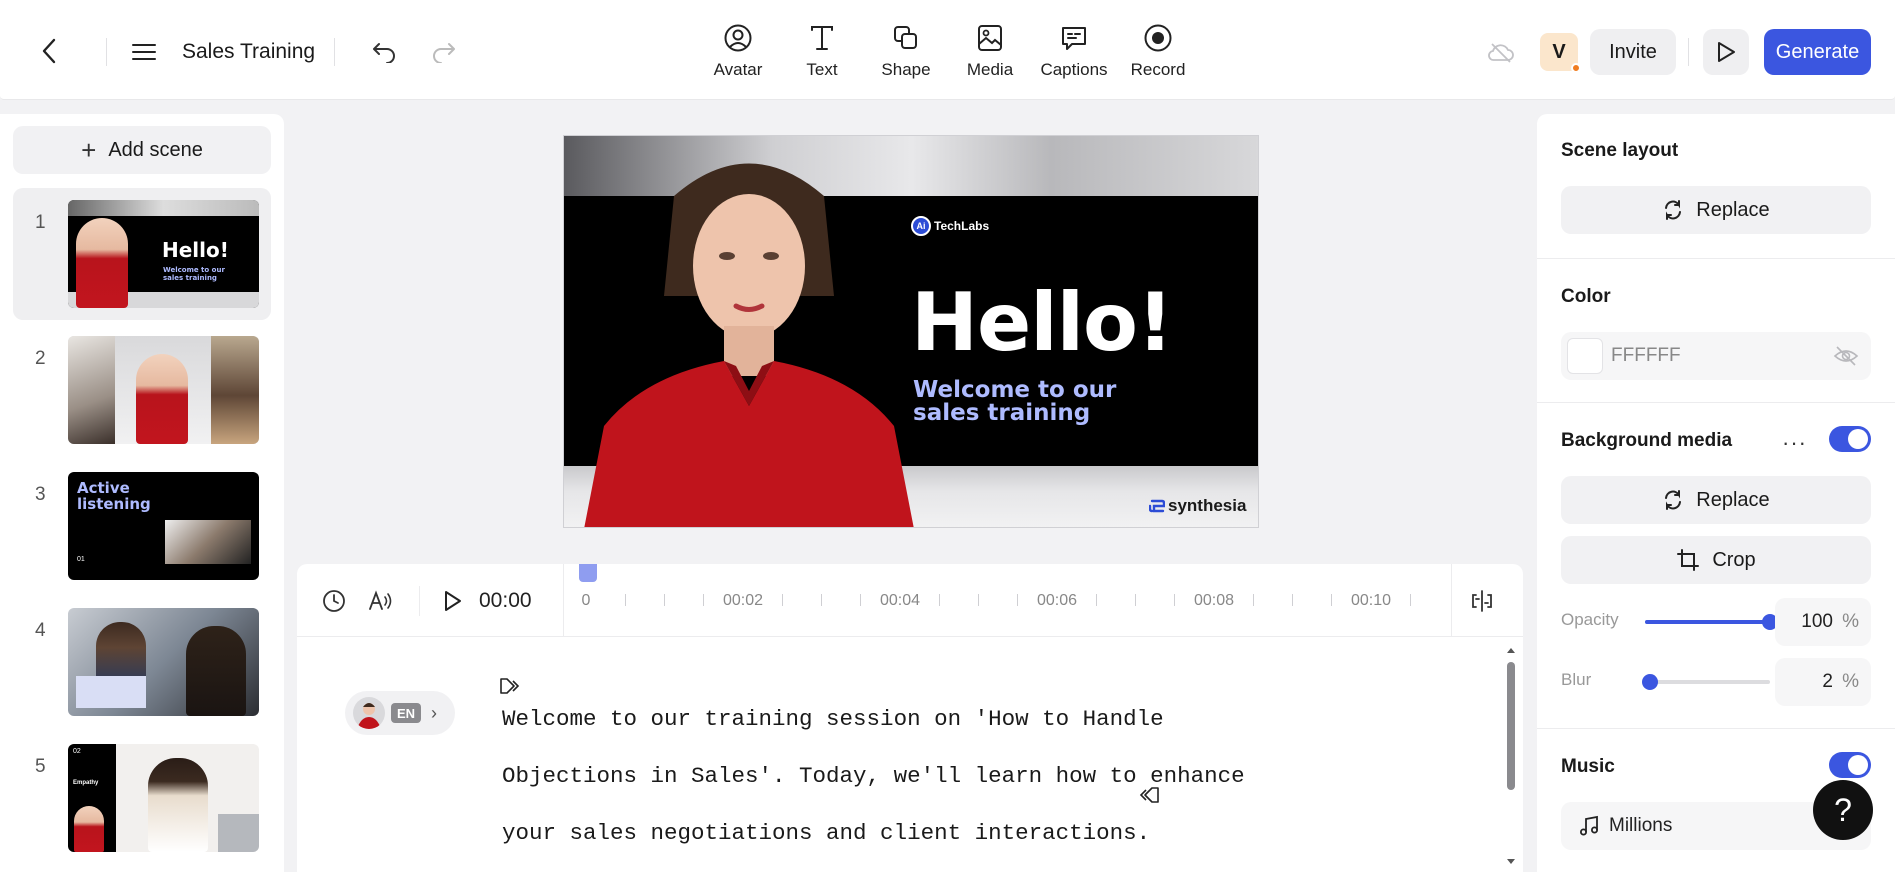 This screenshot has height=872, width=1895. Describe the element at coordinates (588, 573) in the screenshot. I see `playhead` at that location.